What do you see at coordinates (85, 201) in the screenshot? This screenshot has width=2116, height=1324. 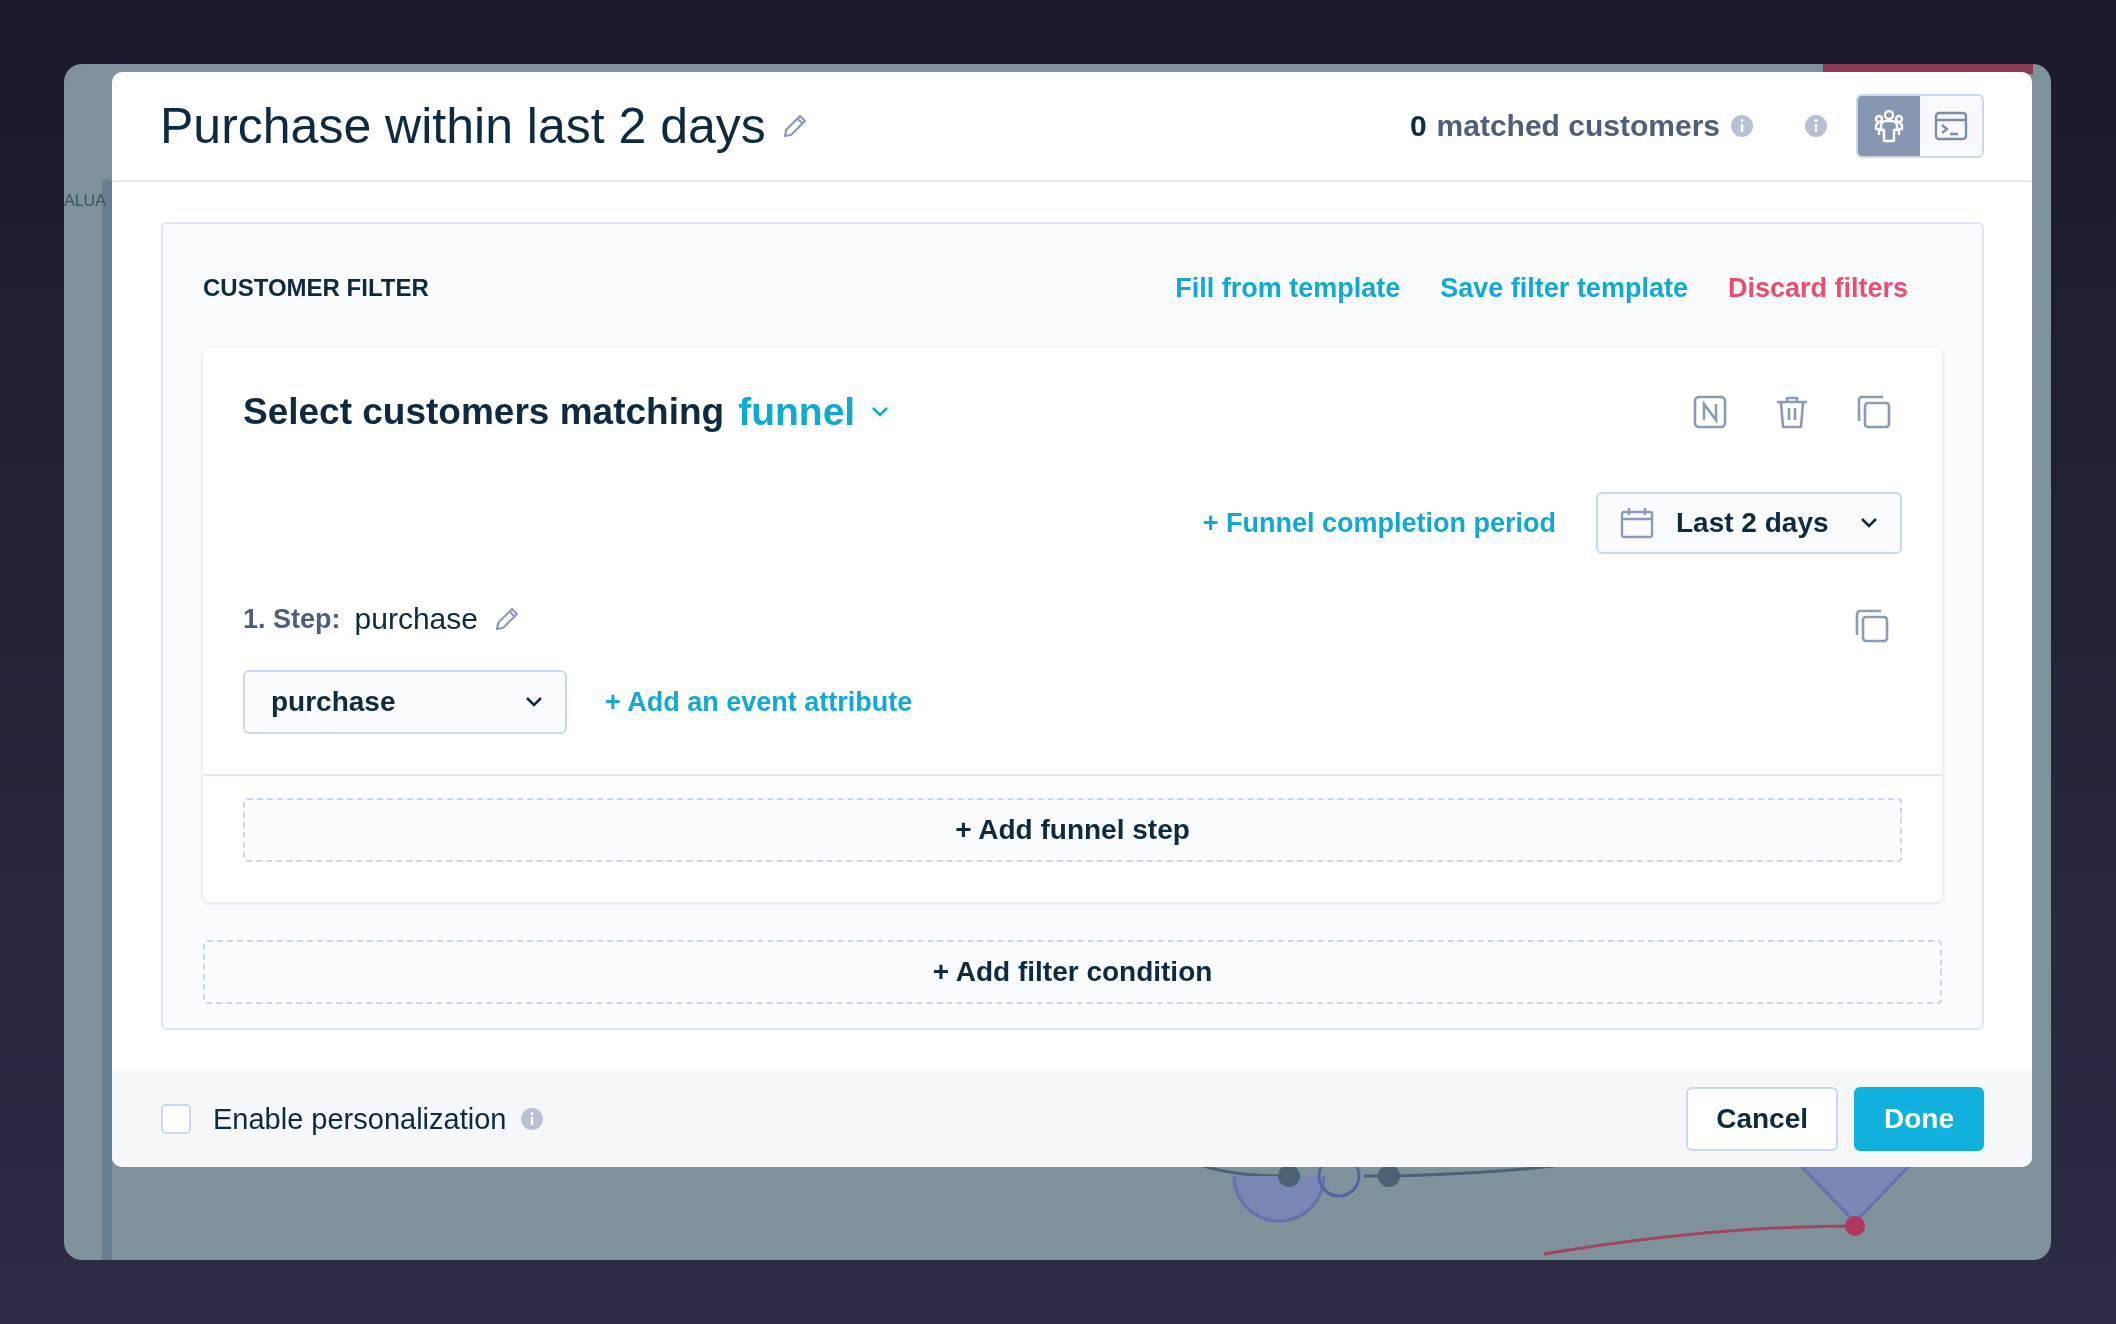 I see `side-label: ALUA` at bounding box center [85, 201].